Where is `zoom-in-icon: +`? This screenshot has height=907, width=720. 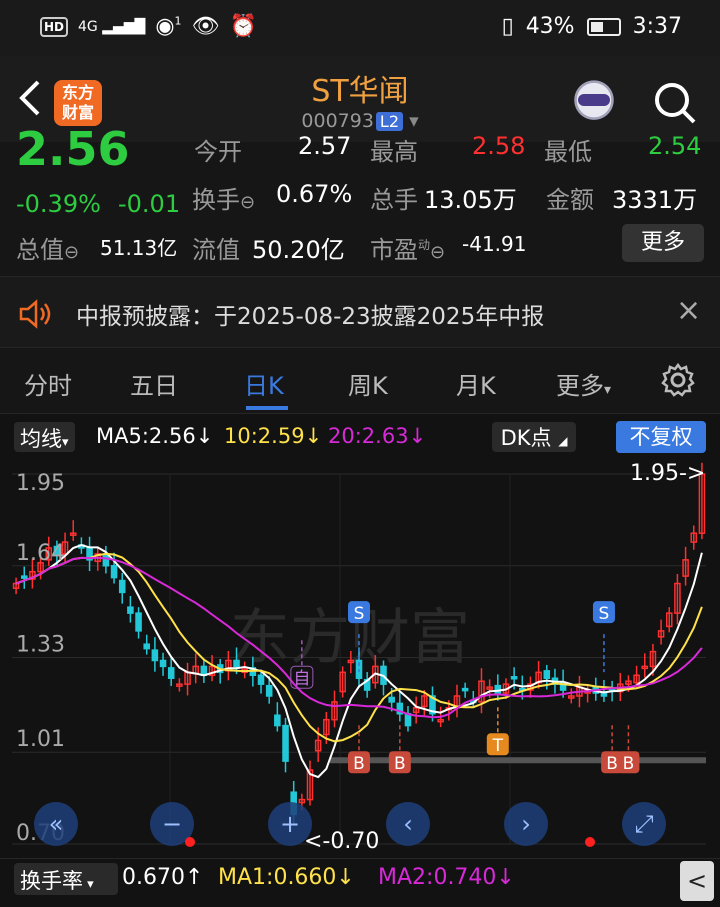 zoom-in-icon: + is located at coordinates (290, 824).